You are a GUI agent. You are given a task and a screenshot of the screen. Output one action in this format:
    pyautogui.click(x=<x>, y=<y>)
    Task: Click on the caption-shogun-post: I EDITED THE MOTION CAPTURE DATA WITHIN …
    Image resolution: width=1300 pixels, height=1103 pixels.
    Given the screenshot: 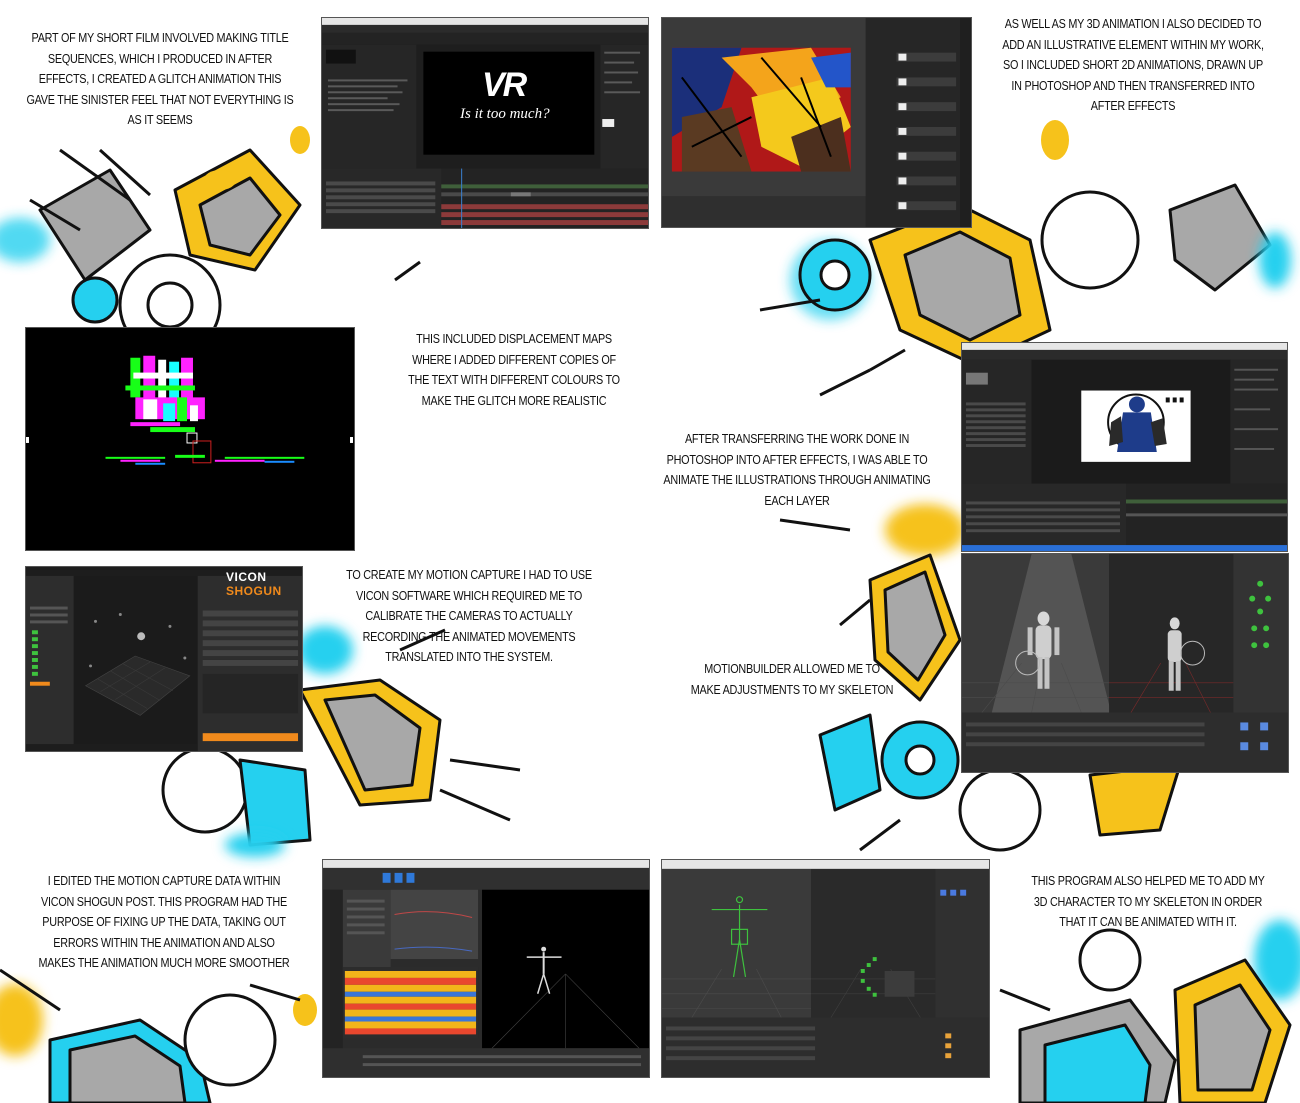 What is the action you would take?
    pyautogui.click(x=164, y=922)
    